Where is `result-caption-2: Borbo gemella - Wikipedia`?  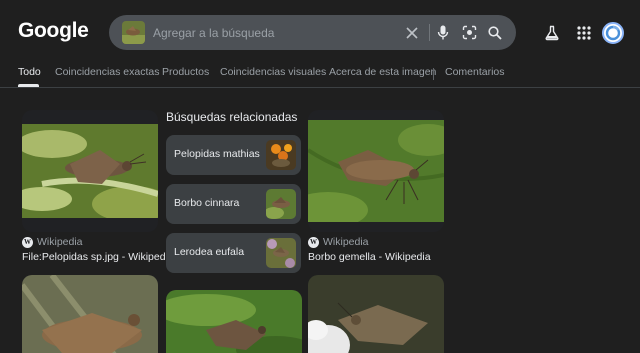
result-caption-2: Borbo gemella - Wikipedia is located at coordinates (369, 257).